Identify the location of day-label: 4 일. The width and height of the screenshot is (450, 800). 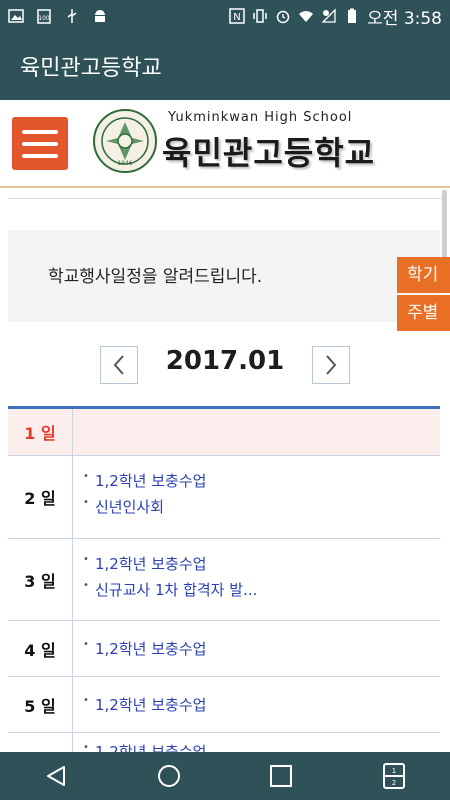
(40, 648).